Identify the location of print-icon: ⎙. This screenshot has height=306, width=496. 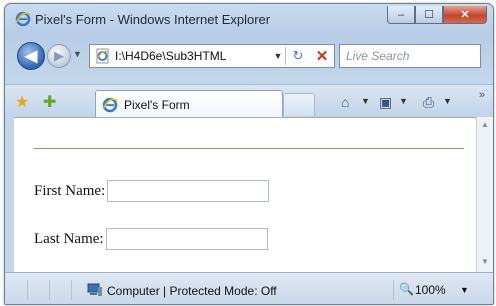
(428, 102).